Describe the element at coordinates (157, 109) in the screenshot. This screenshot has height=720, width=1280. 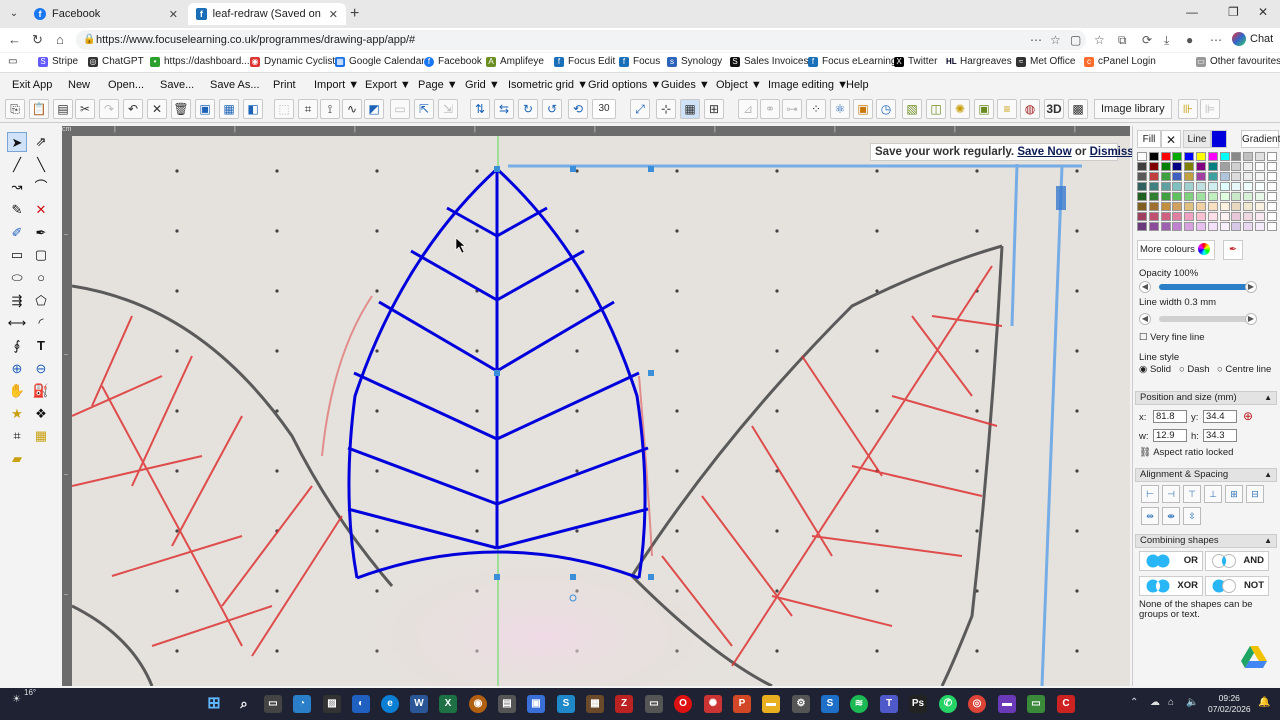
I see `delete-icon: ✕` at that location.